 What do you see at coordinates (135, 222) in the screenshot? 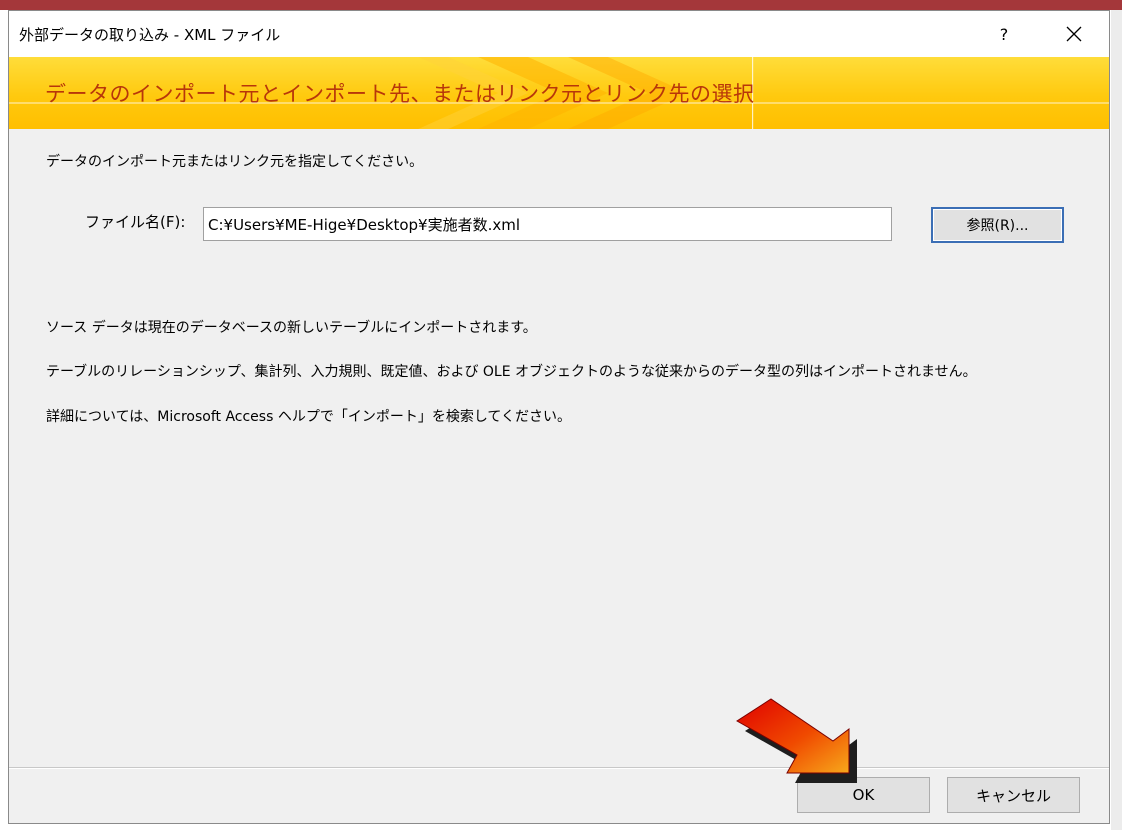
I see `file-name-label: ファイル名(F):` at bounding box center [135, 222].